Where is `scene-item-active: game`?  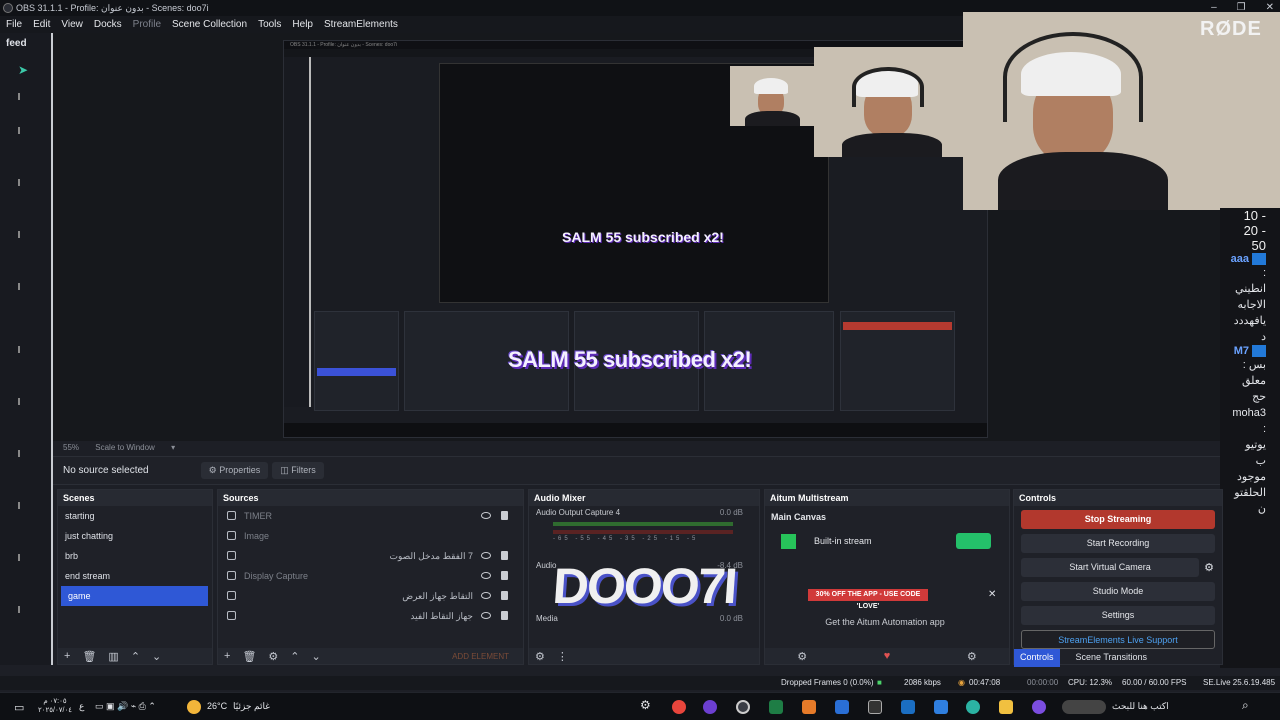
scene-item-active: game is located at coordinates (134, 596).